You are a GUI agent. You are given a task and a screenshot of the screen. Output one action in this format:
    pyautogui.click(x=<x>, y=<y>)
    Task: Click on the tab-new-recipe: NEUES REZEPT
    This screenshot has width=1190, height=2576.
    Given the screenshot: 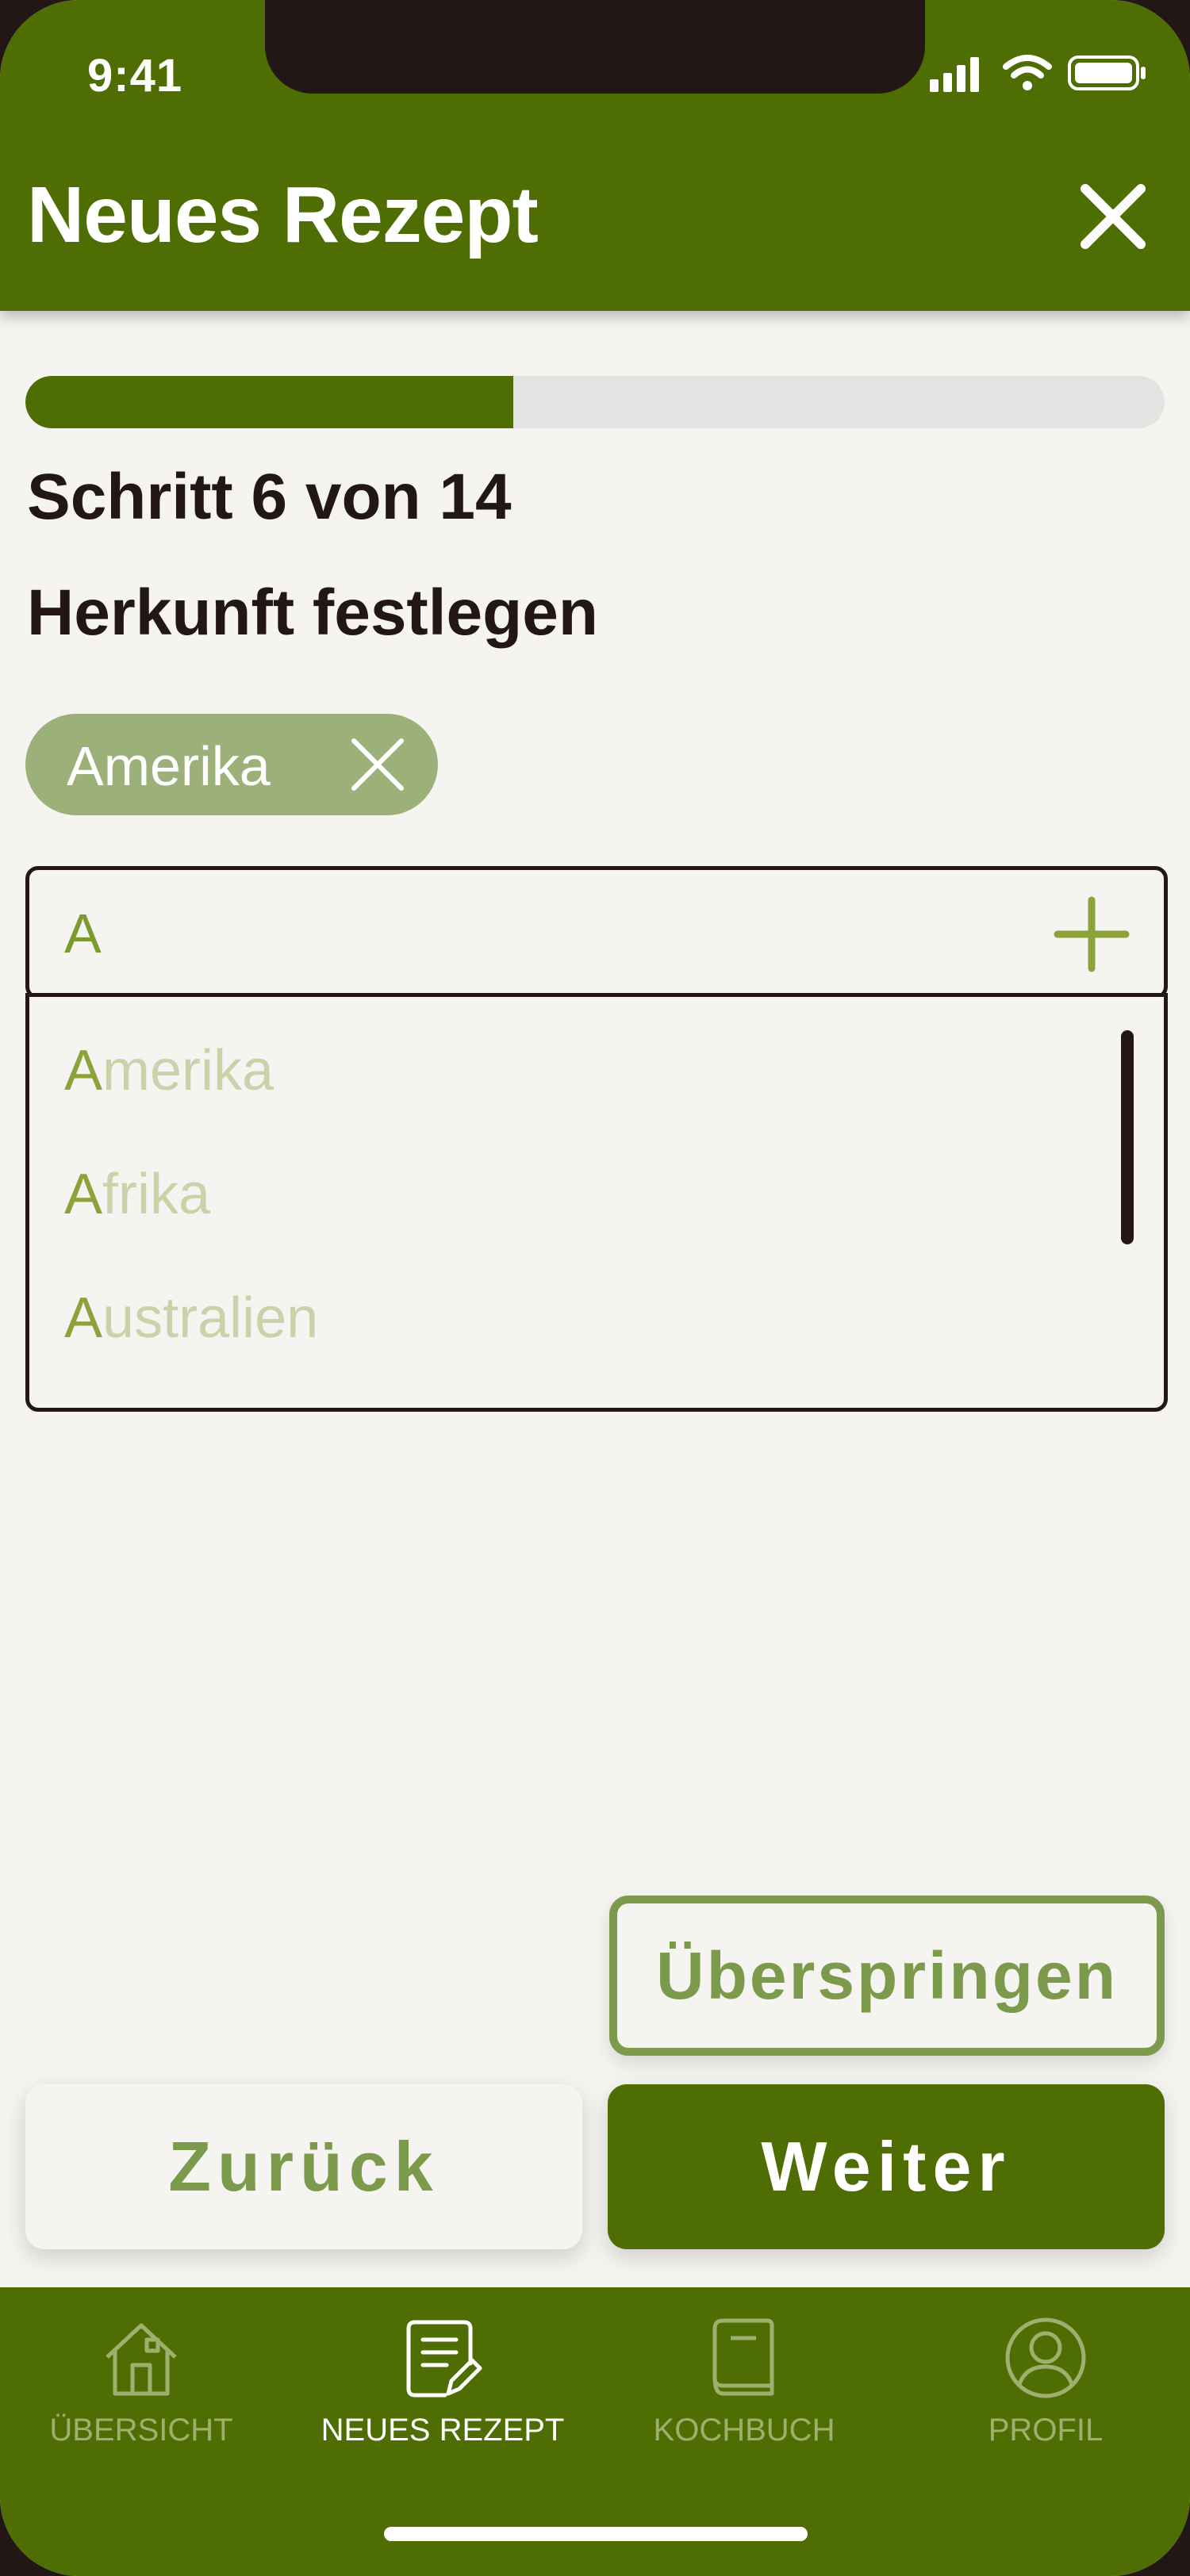 What is the action you would take?
    pyautogui.click(x=442, y=2393)
    